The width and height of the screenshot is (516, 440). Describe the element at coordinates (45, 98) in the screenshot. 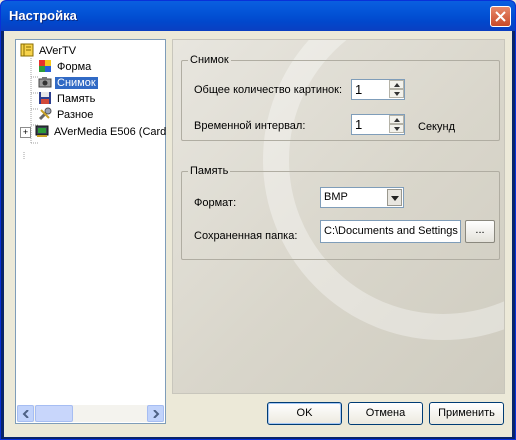

I see `floppy-disk-icon` at that location.